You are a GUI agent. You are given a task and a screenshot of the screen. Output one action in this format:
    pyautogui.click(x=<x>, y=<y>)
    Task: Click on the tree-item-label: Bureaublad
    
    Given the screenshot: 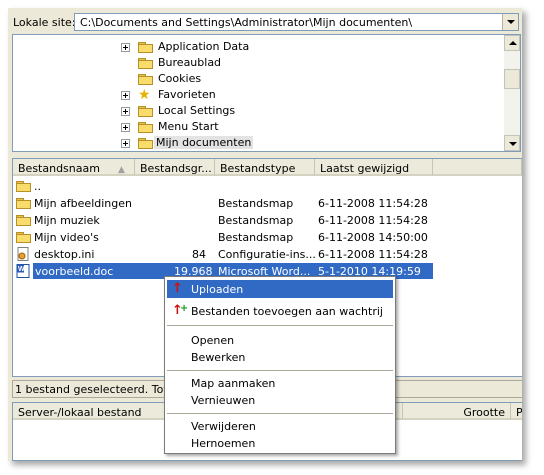 What is the action you would take?
    pyautogui.click(x=190, y=62)
    